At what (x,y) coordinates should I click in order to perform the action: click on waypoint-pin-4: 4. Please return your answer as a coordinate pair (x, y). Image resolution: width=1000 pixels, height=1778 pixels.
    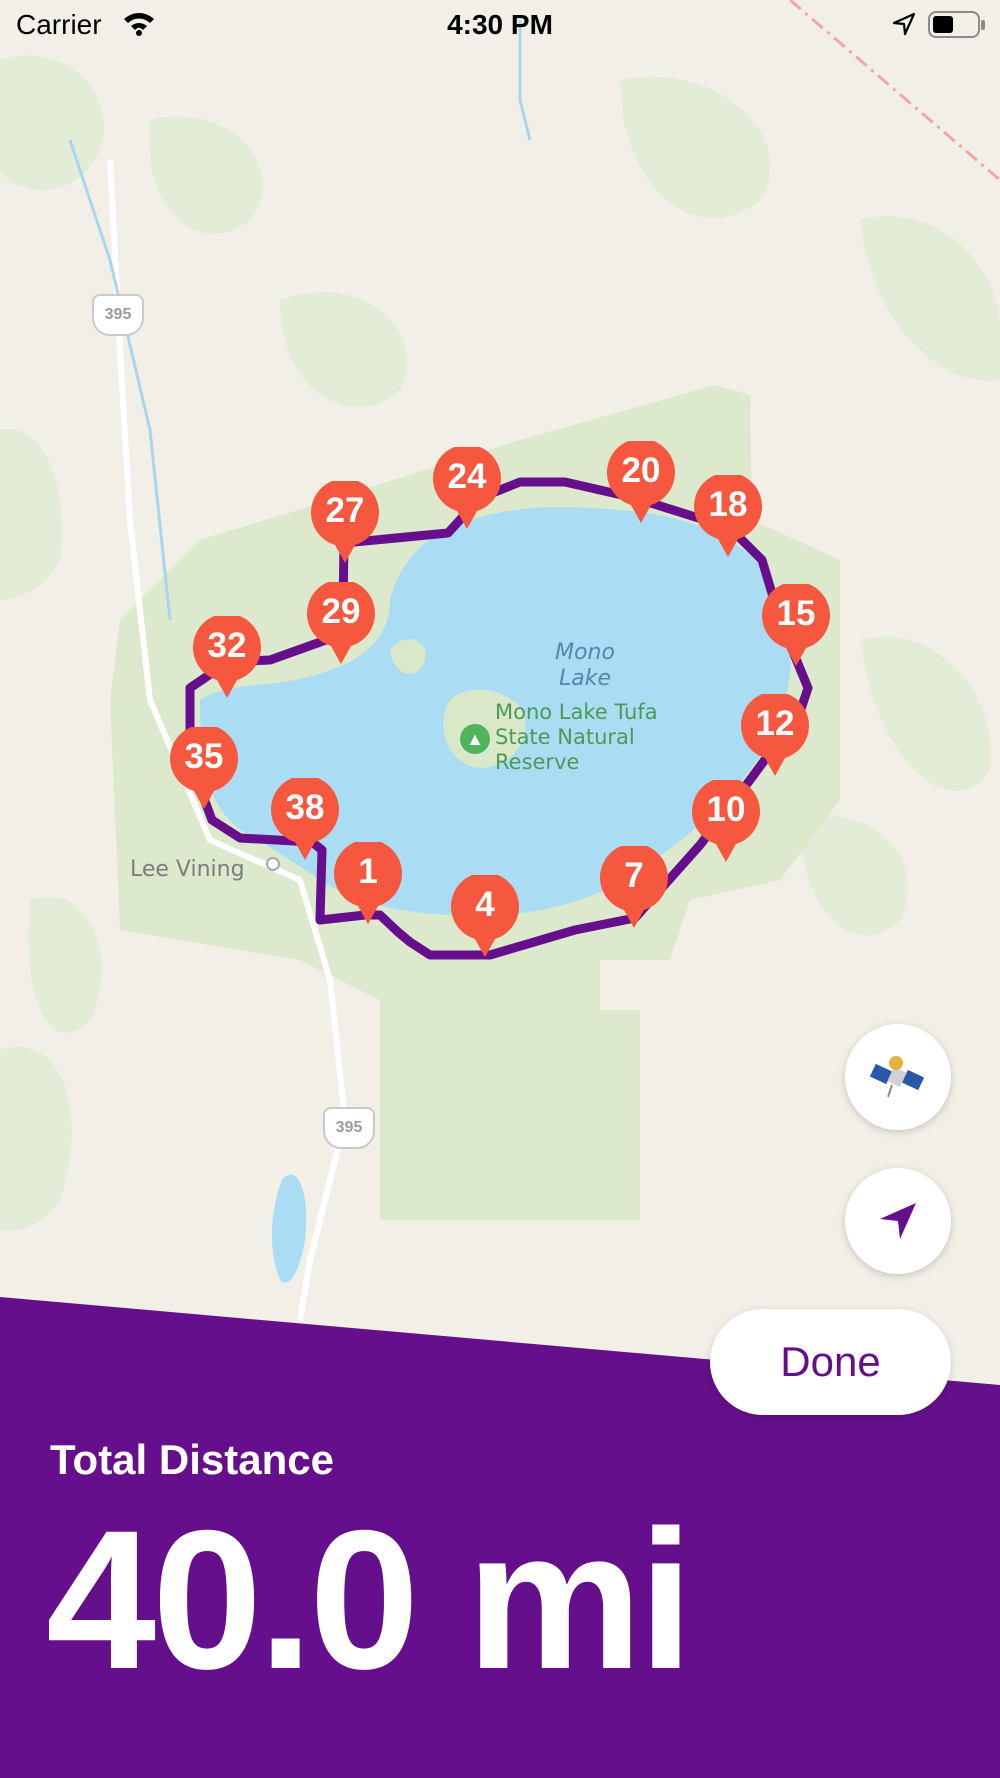
    Looking at the image, I should click on (485, 917).